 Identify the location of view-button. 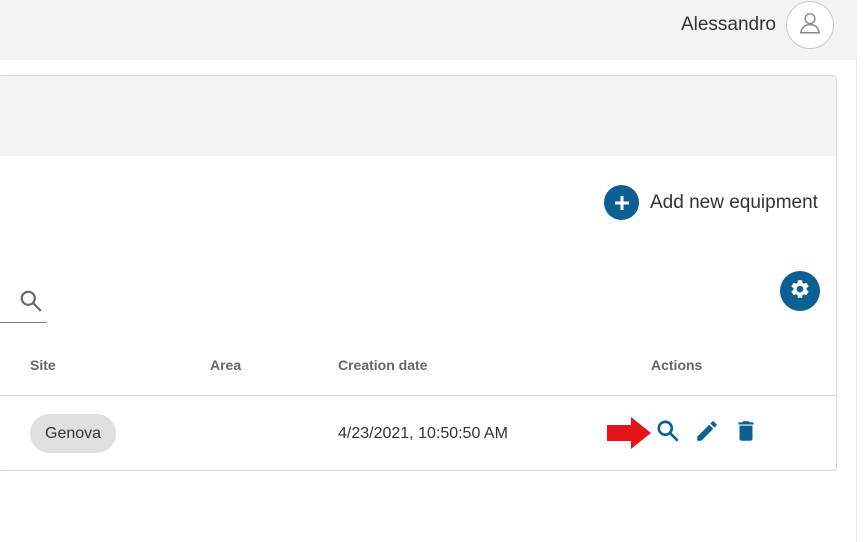
(668, 433).